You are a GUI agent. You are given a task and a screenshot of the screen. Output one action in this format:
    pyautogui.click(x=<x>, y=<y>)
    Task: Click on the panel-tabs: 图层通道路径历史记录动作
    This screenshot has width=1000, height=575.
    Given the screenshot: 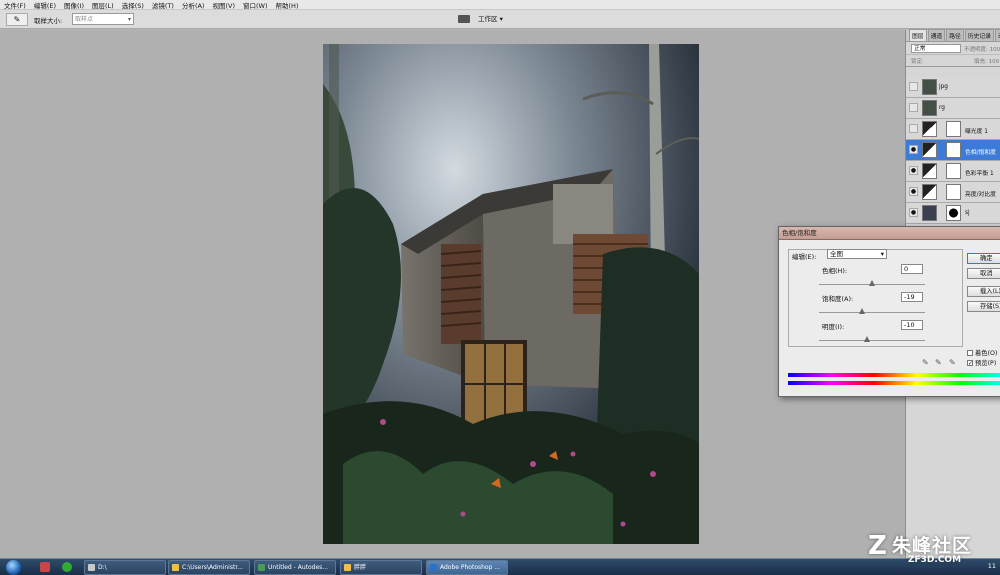 What is the action you would take?
    pyautogui.click(x=953, y=35)
    